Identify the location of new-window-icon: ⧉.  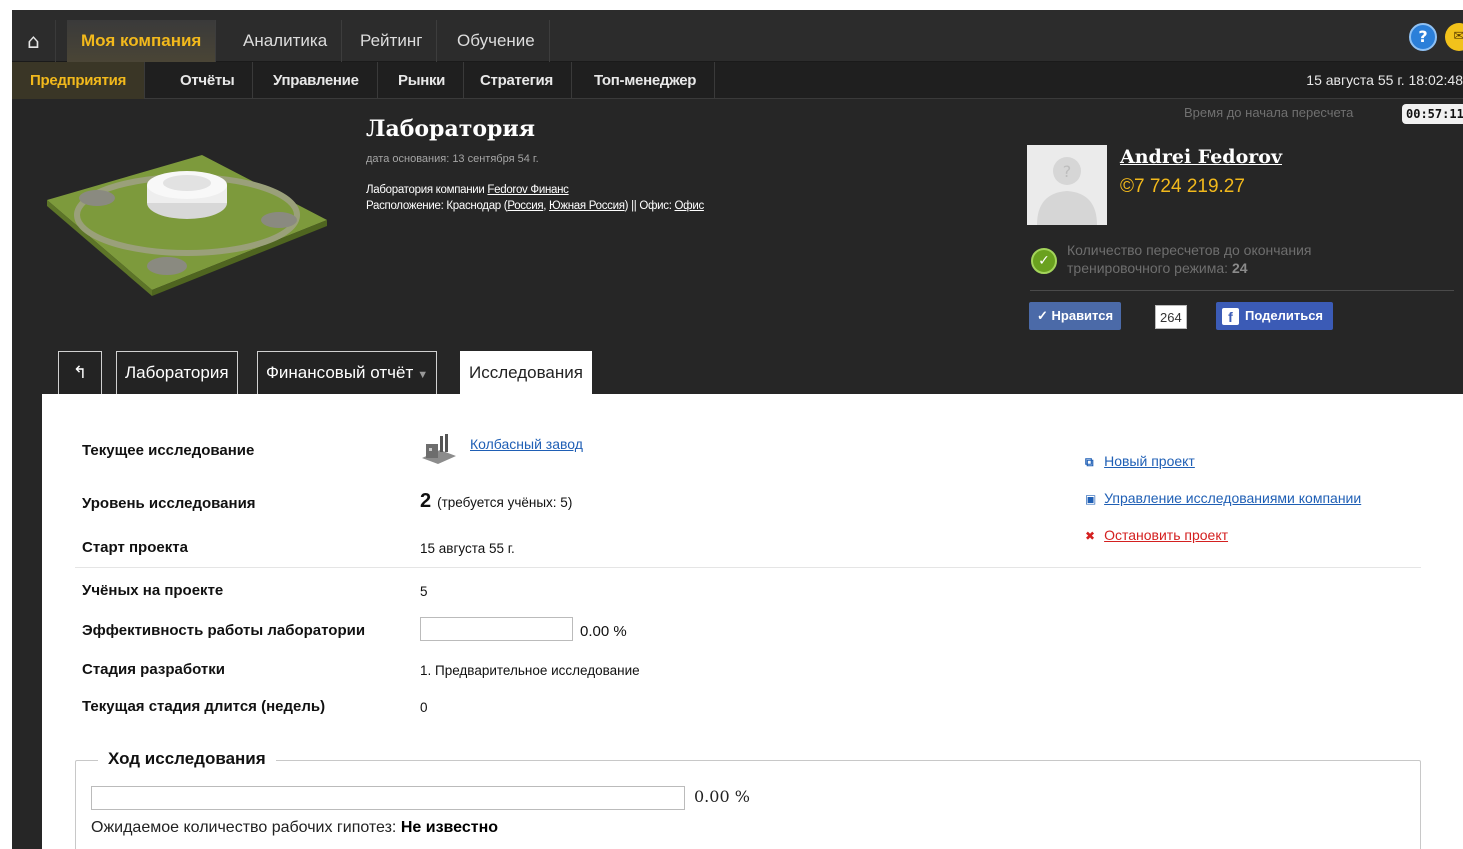
(1089, 462).